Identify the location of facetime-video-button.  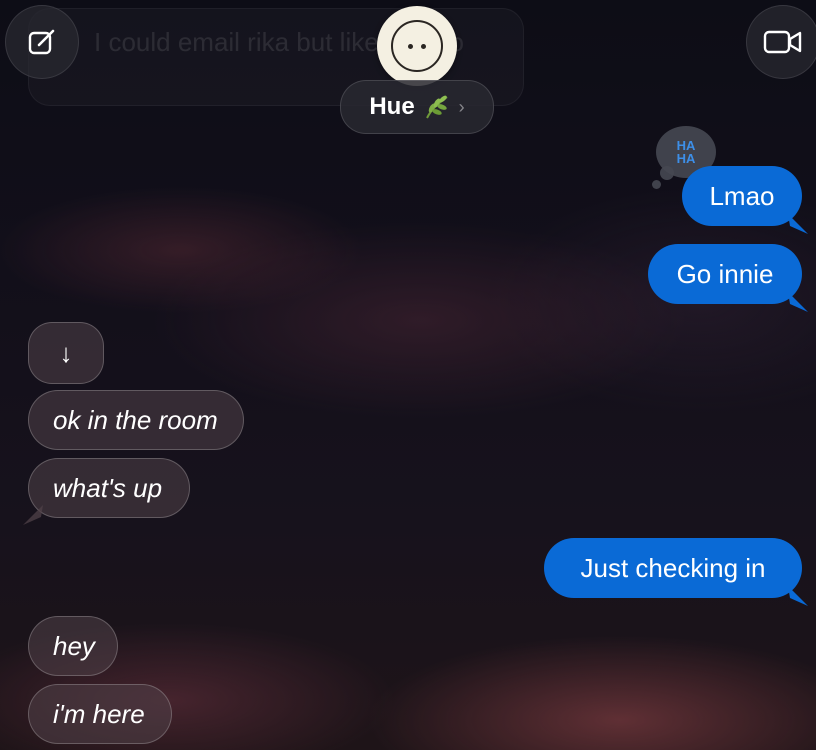
(781, 42).